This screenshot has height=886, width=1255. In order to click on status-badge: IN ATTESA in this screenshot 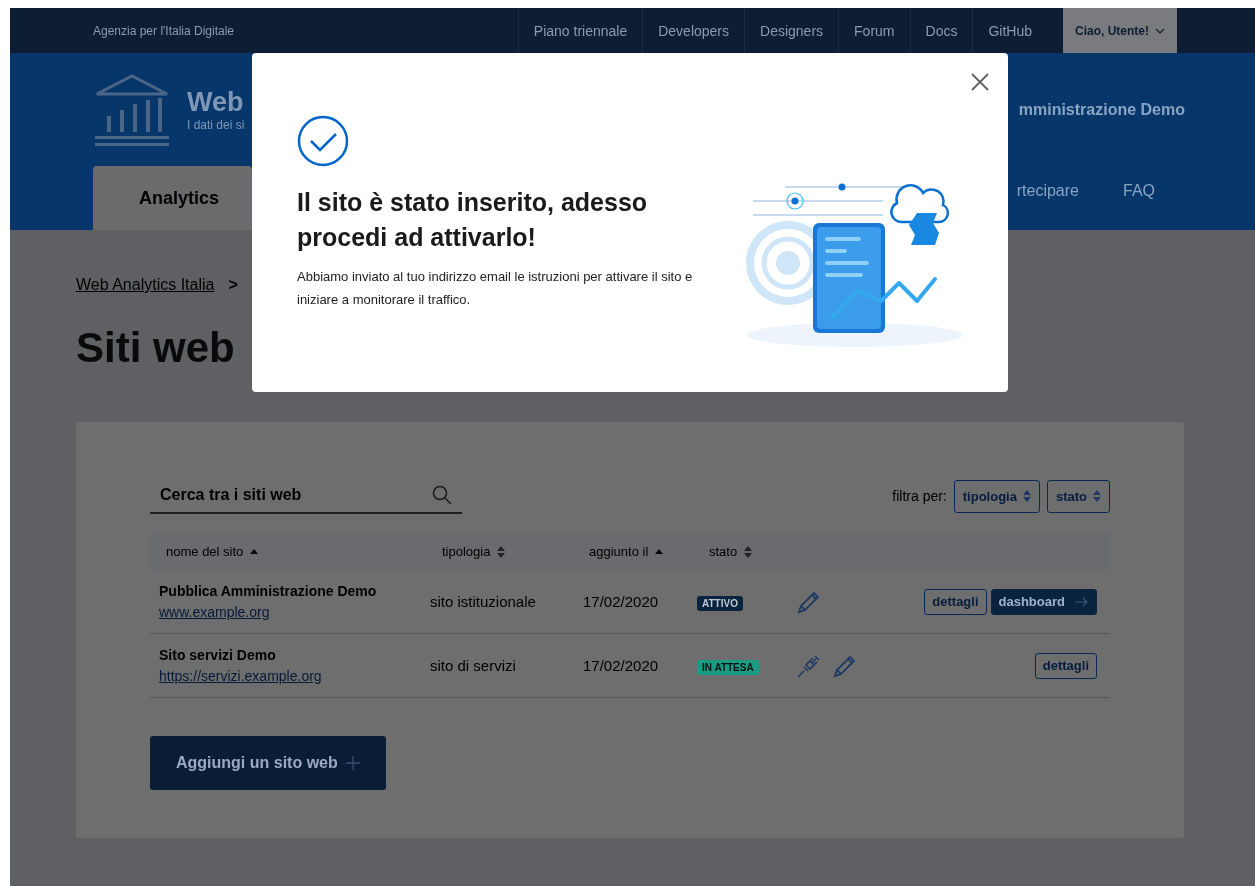, I will do `click(728, 667)`.